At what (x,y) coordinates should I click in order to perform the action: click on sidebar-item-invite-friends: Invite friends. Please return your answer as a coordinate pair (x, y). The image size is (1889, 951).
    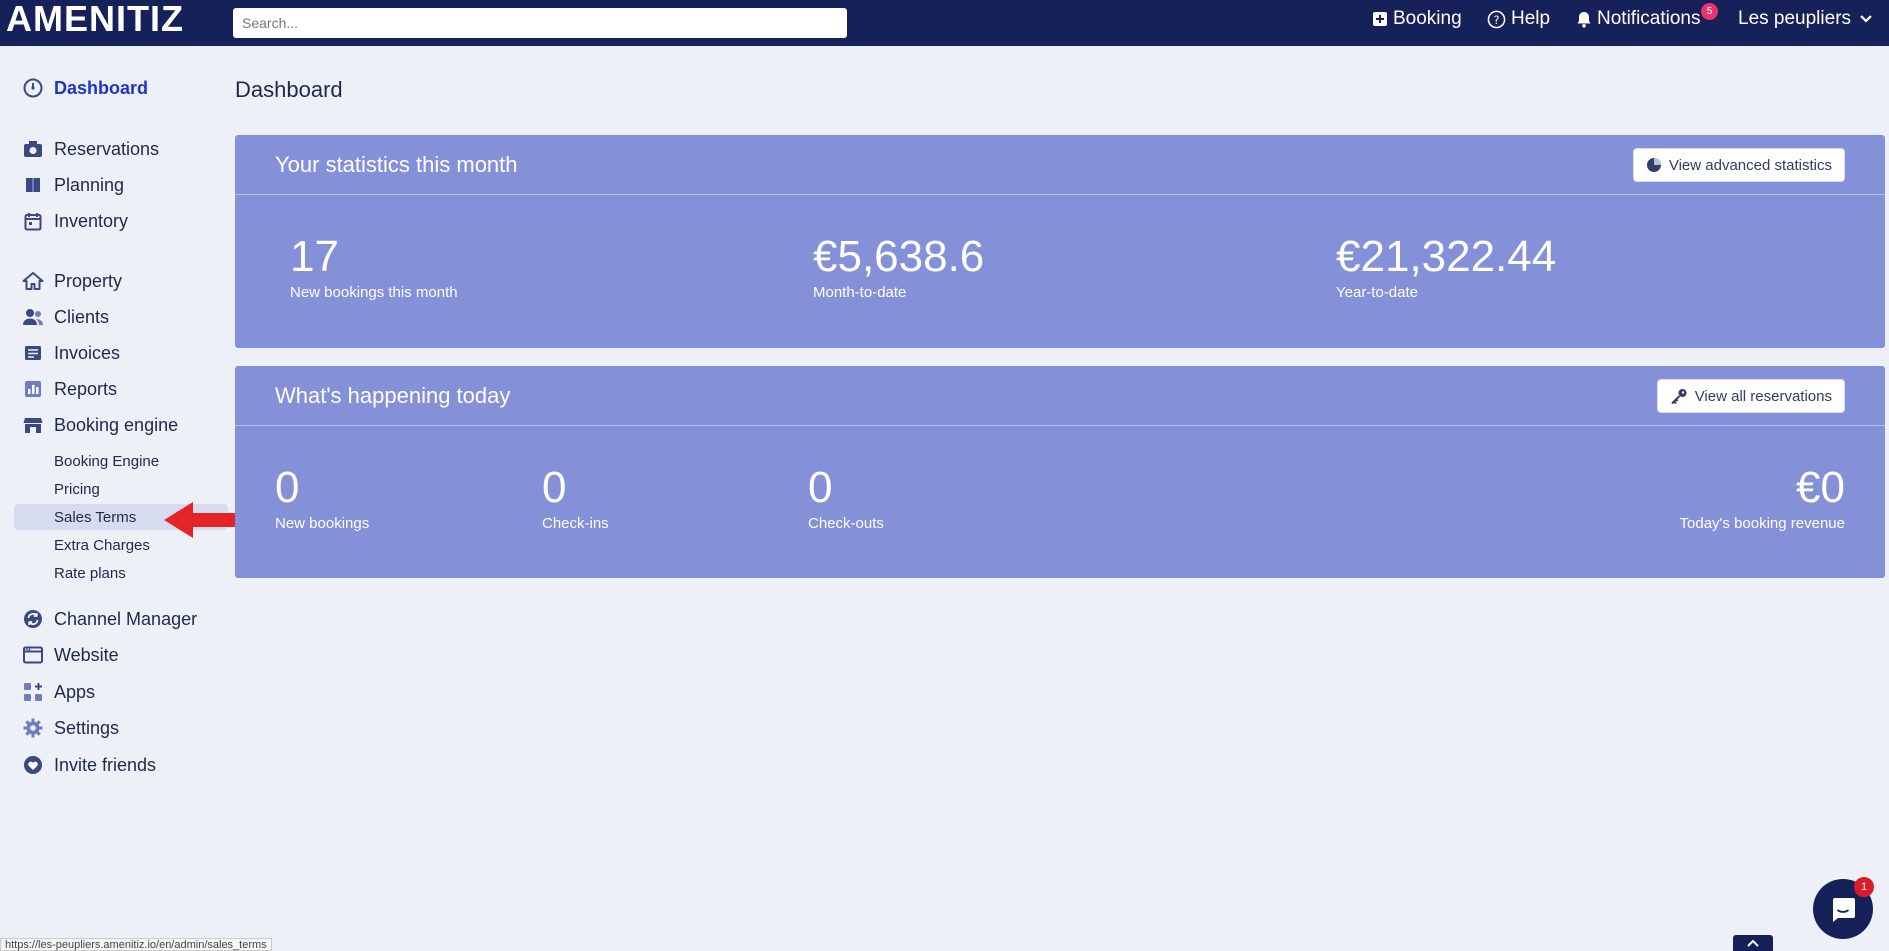
    Looking at the image, I should click on (89, 765).